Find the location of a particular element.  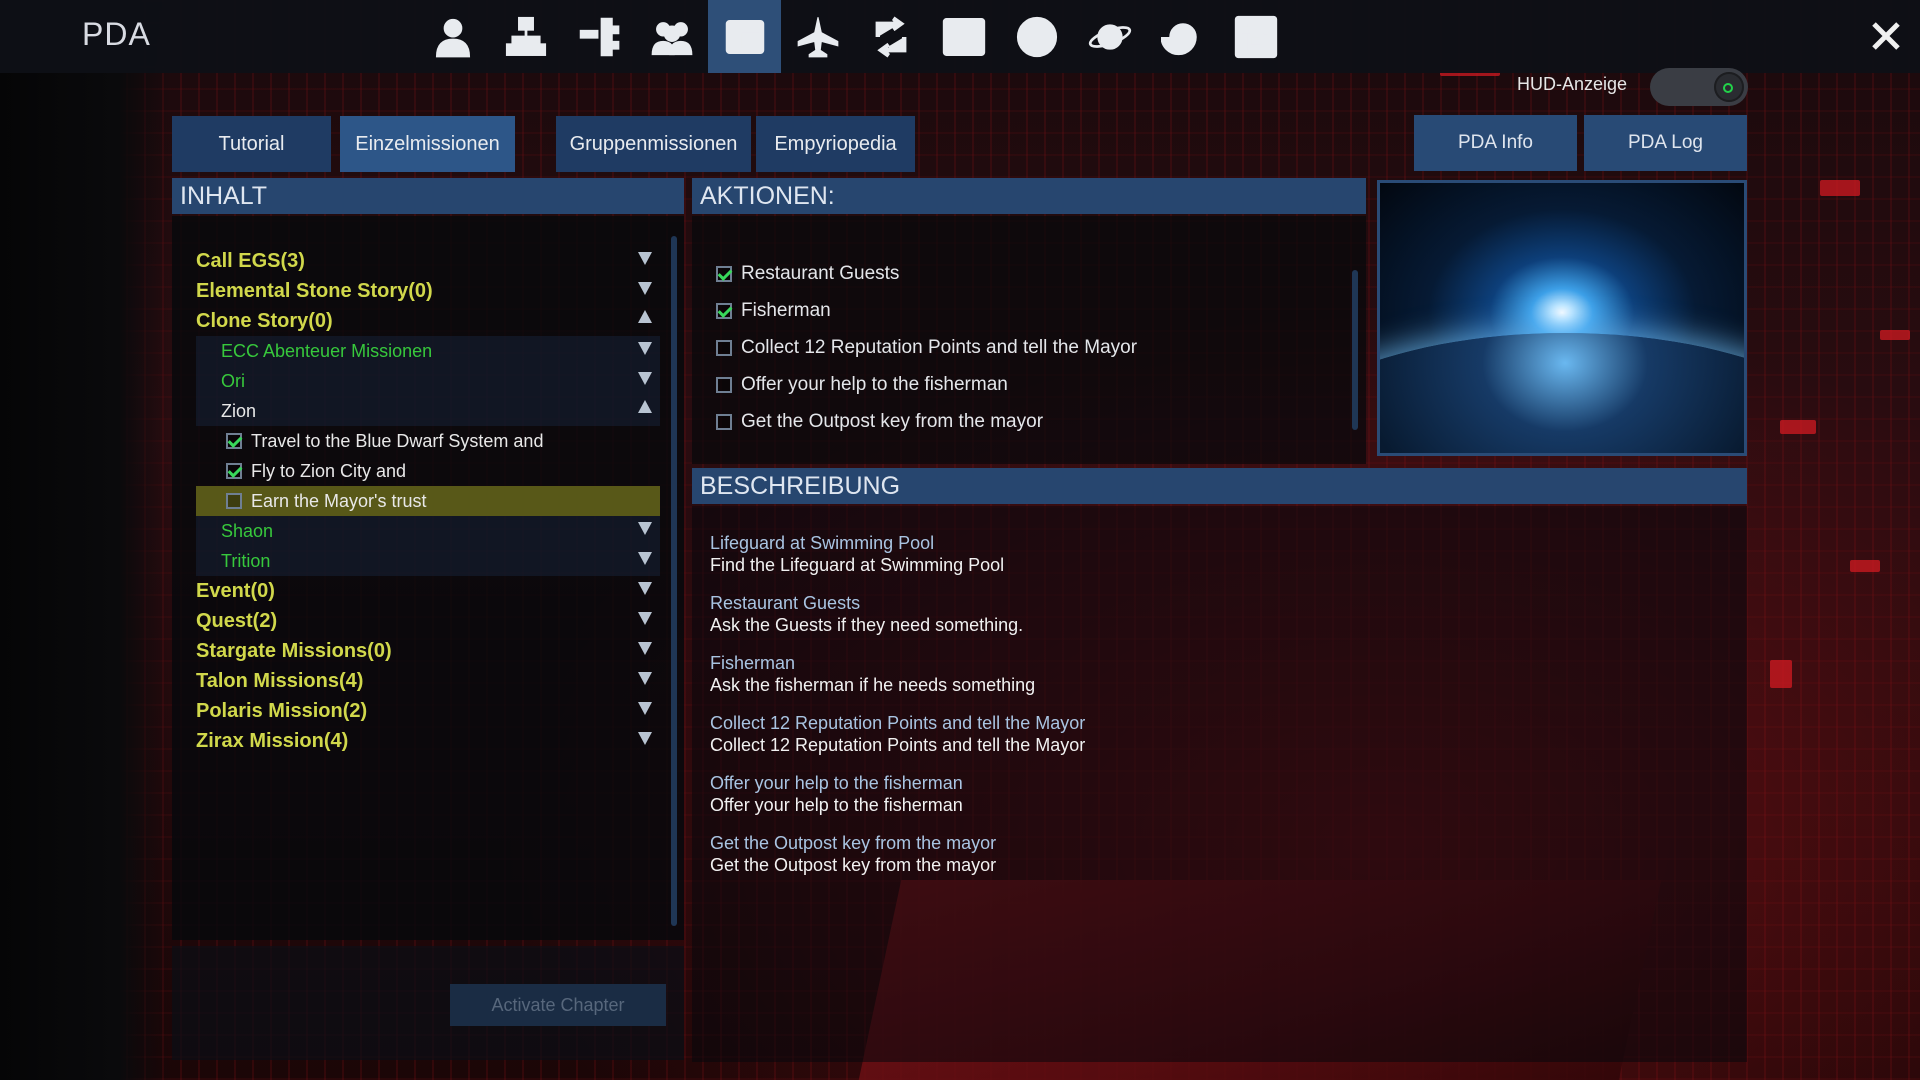

action-item: Get the Outpost key from the mayor is located at coordinates (926, 421).